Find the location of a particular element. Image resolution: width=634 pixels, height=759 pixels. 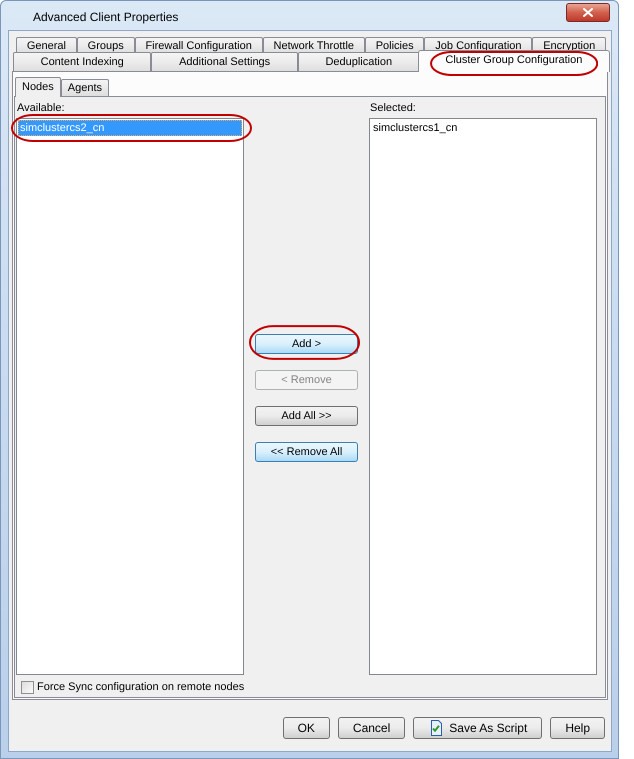

transfer-button: Add > is located at coordinates (306, 344).